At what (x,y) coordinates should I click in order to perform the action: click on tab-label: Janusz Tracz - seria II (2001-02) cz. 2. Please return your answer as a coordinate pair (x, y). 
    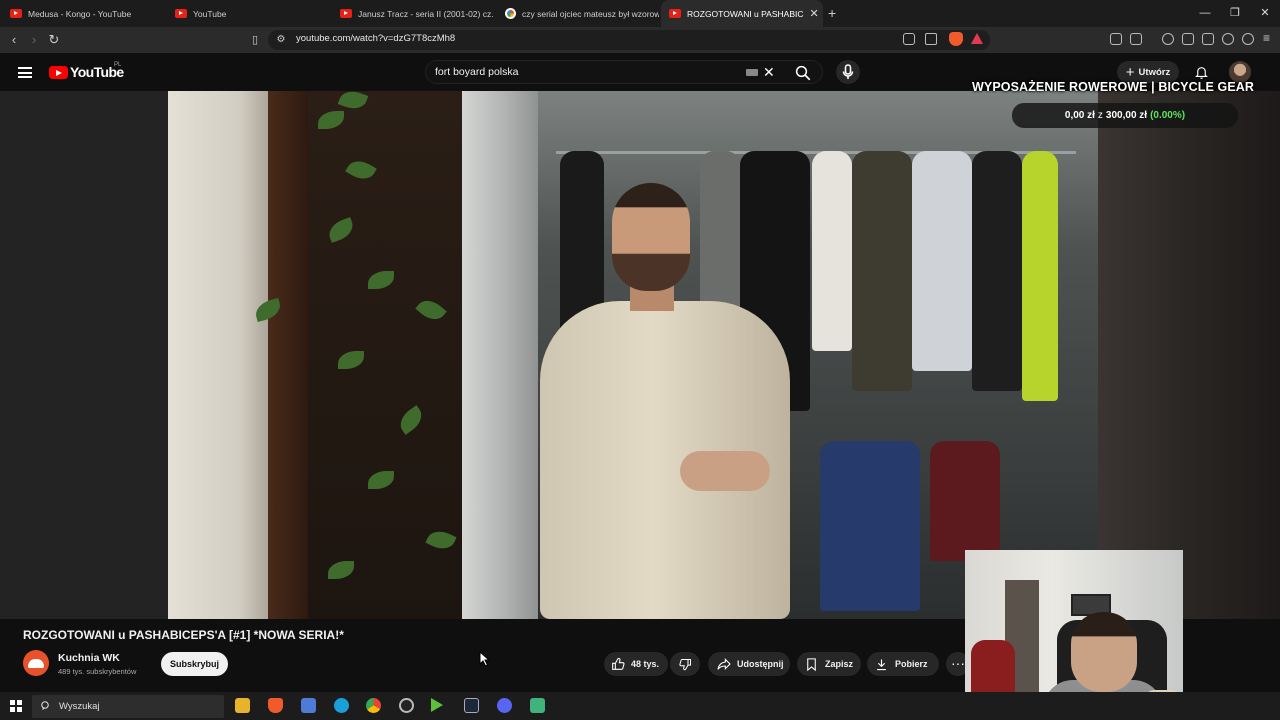
    Looking at the image, I should click on (426, 13).